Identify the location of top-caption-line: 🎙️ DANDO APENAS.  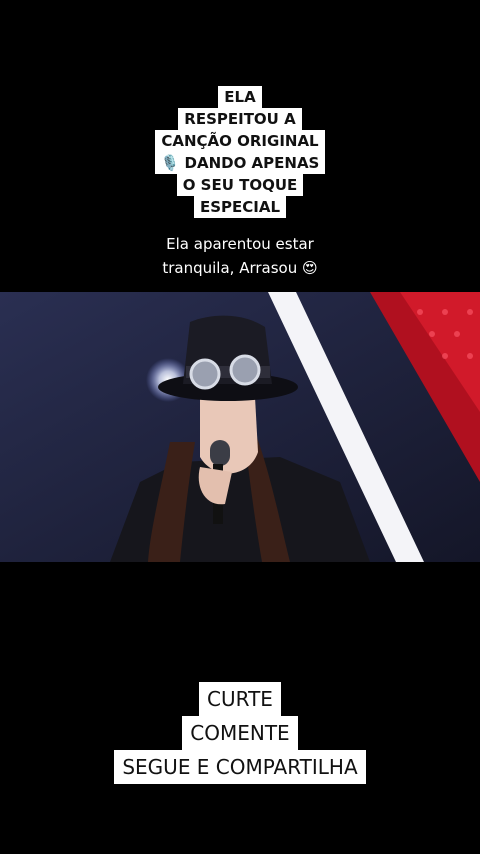
(240, 163).